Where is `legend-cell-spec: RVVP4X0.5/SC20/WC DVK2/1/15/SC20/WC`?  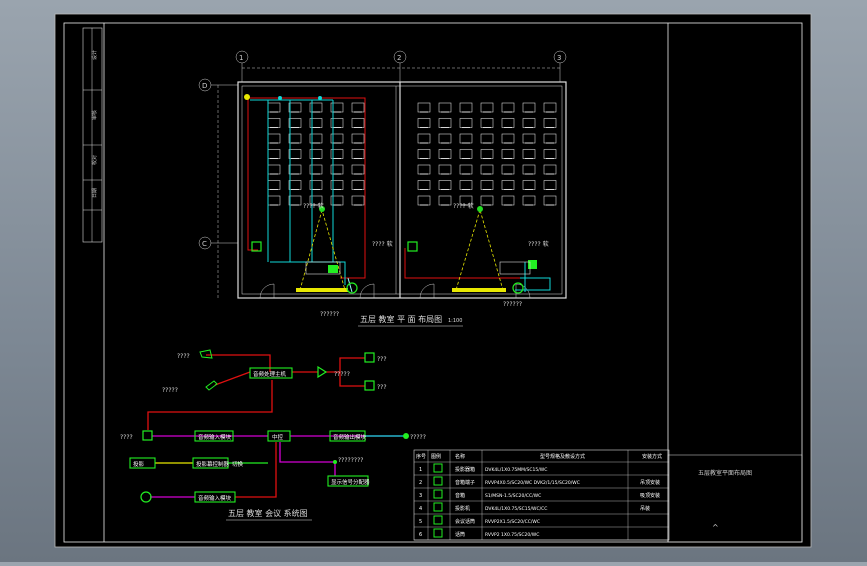 legend-cell-spec: RVVP4X0.5/SC20/WC DVK2/1/15/SC20/WC is located at coordinates (532, 483).